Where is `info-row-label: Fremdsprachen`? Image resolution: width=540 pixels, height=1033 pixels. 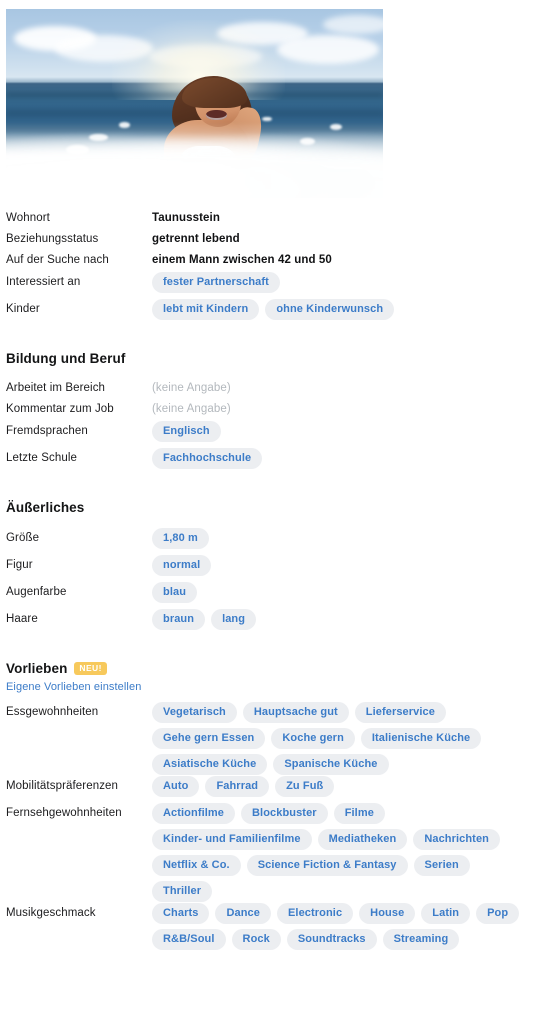 info-row-label: Fremdsprachen is located at coordinates (47, 431).